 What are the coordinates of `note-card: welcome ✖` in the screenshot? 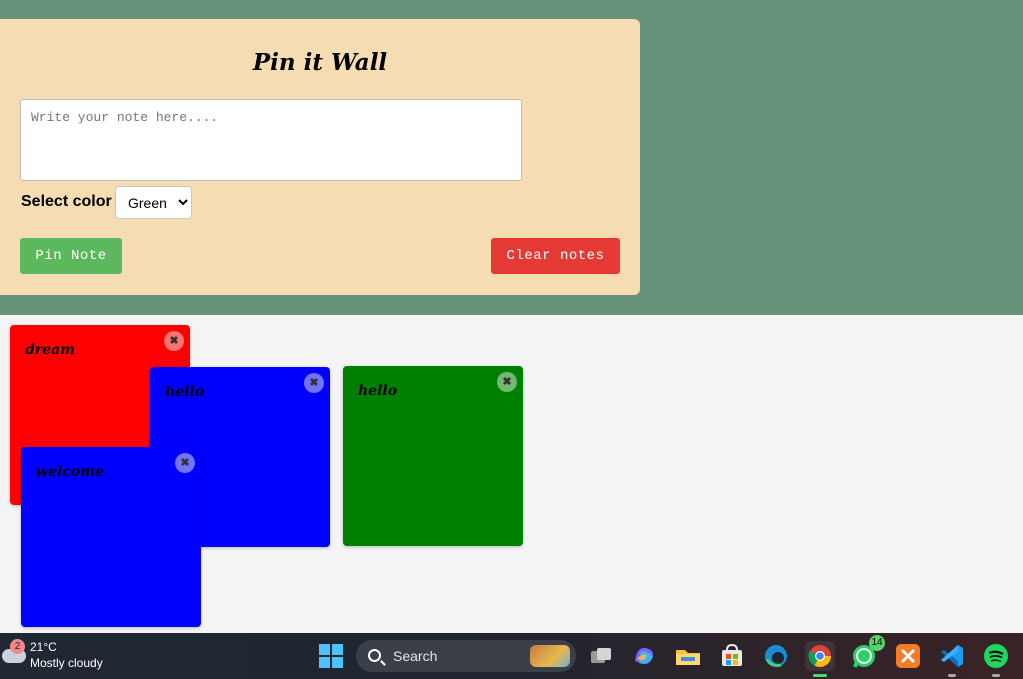 It's located at (111, 537).